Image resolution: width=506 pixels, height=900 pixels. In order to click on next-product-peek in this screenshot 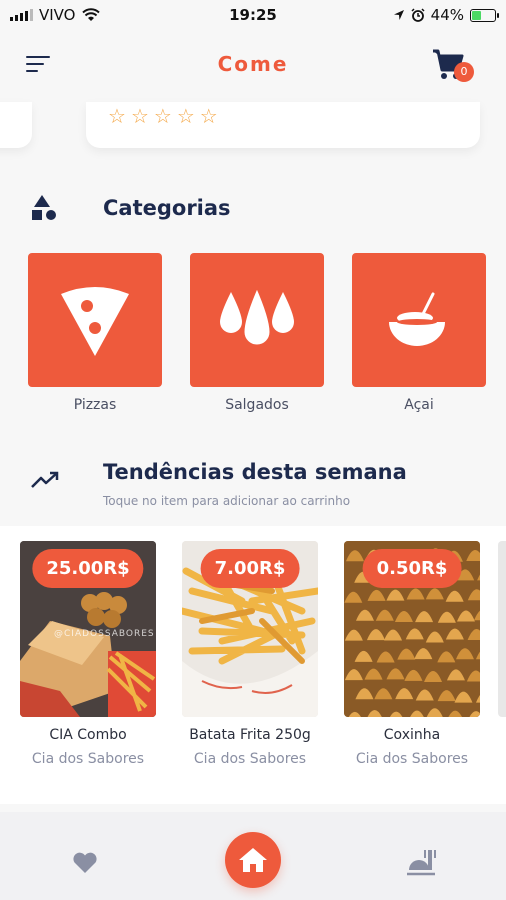, I will do `click(502, 629)`.